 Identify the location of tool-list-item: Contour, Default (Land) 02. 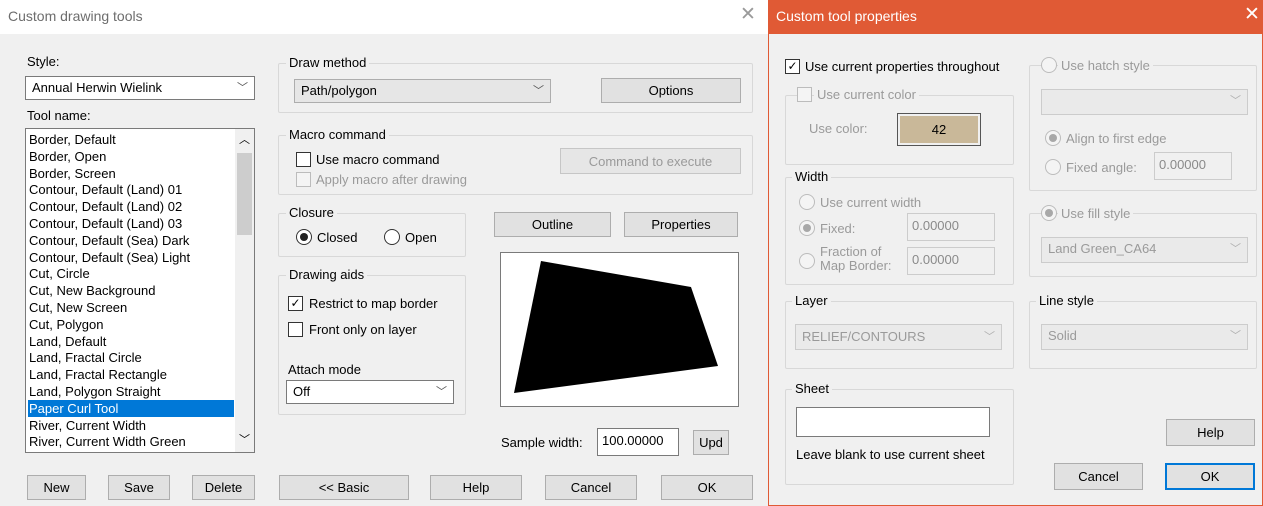
(131, 206).